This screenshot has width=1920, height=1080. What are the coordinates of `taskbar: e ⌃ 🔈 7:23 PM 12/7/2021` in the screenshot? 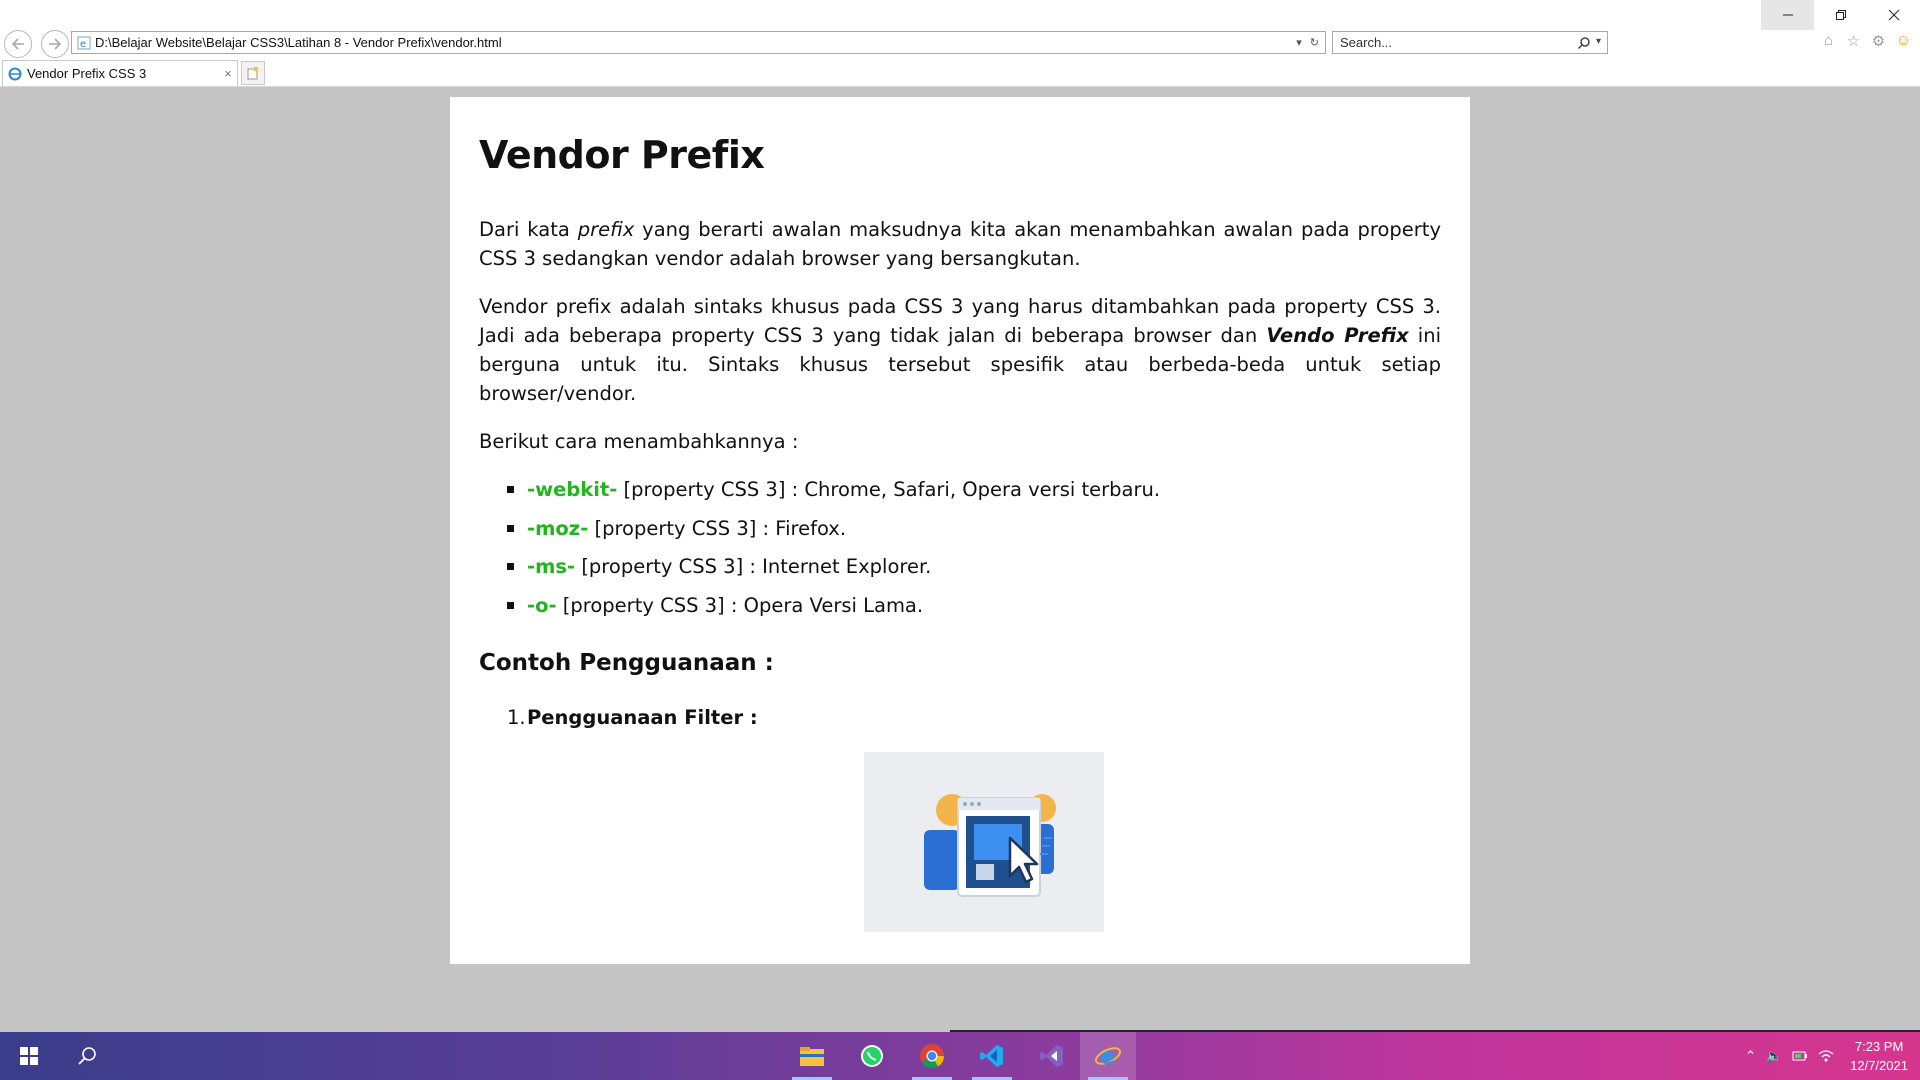 It's located at (960, 1056).